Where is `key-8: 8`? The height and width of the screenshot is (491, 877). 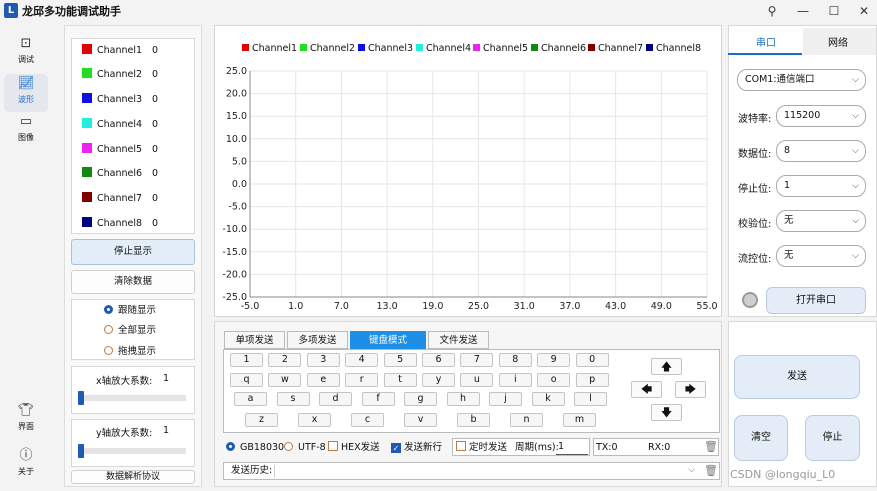
key-8: 8 is located at coordinates (515, 360).